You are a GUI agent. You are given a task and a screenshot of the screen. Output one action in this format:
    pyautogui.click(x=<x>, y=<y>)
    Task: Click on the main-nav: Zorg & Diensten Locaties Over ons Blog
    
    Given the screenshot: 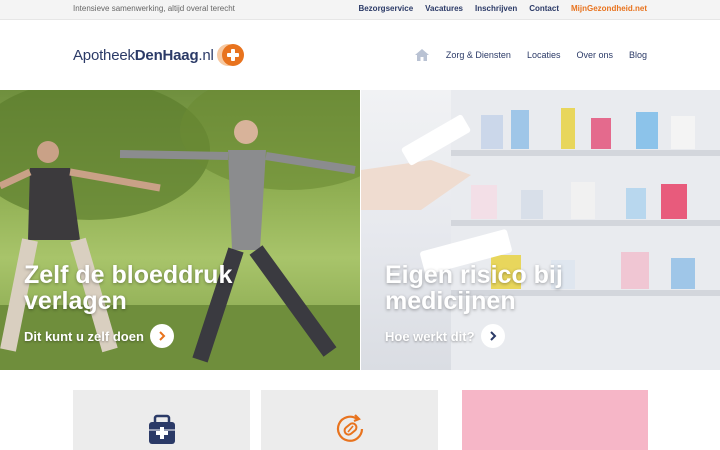 What is the action you would take?
    pyautogui.click(x=530, y=55)
    